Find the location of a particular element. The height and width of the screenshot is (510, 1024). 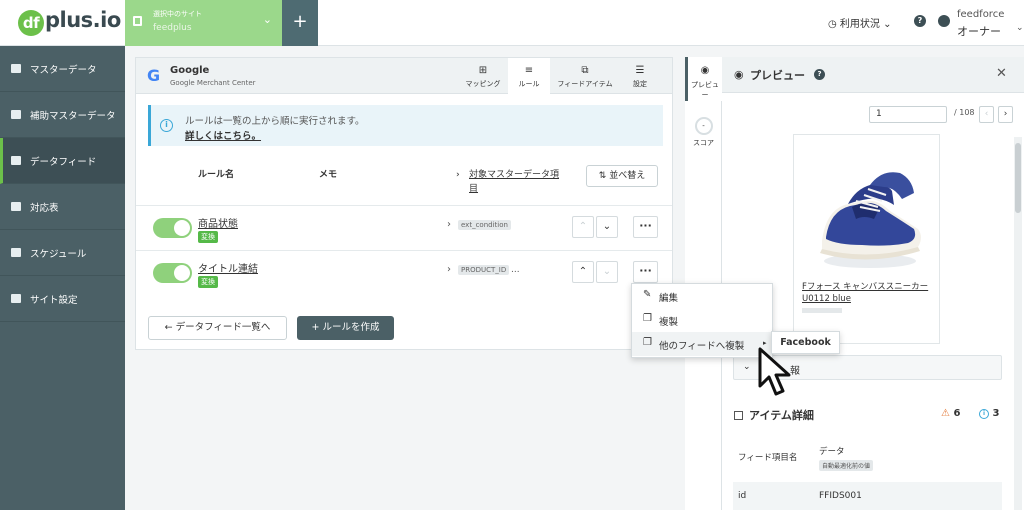

tab-settings: ☰ 設定 is located at coordinates (640, 76).